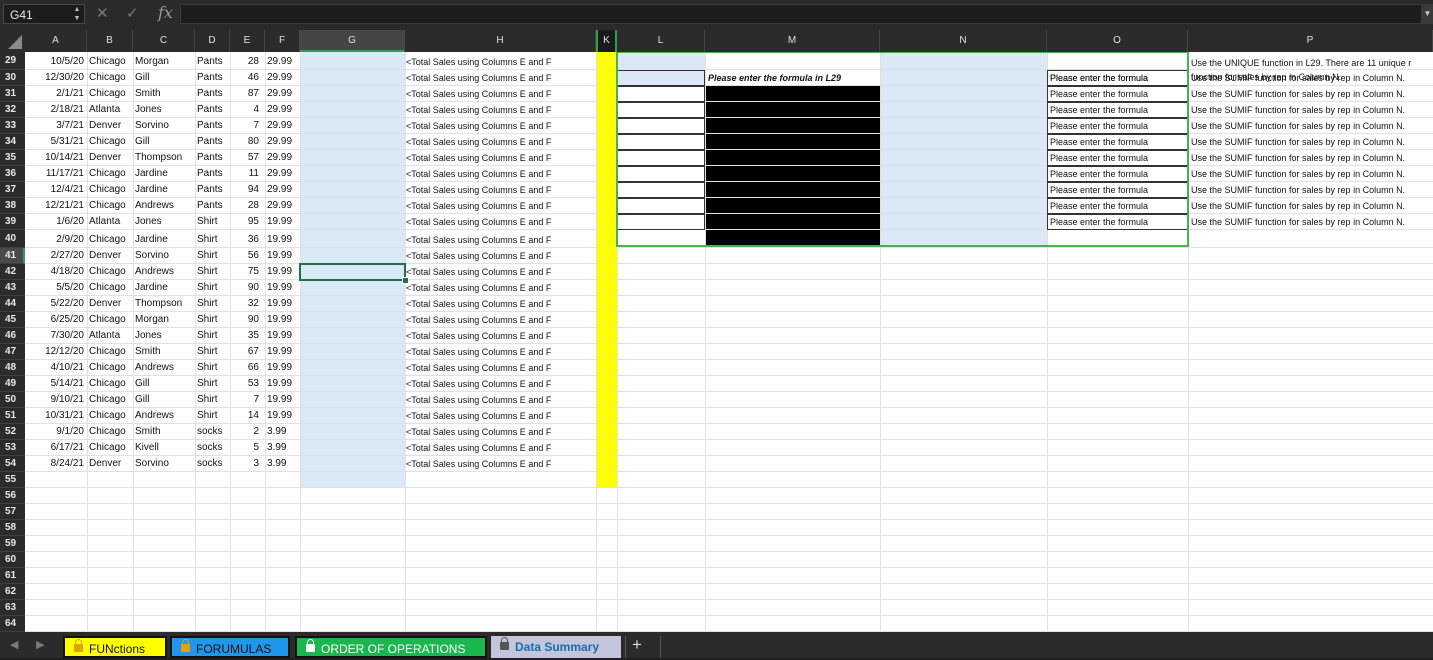  Describe the element at coordinates (54, 432) in the screenshot. I see `cell-date: 9/1/20` at that location.